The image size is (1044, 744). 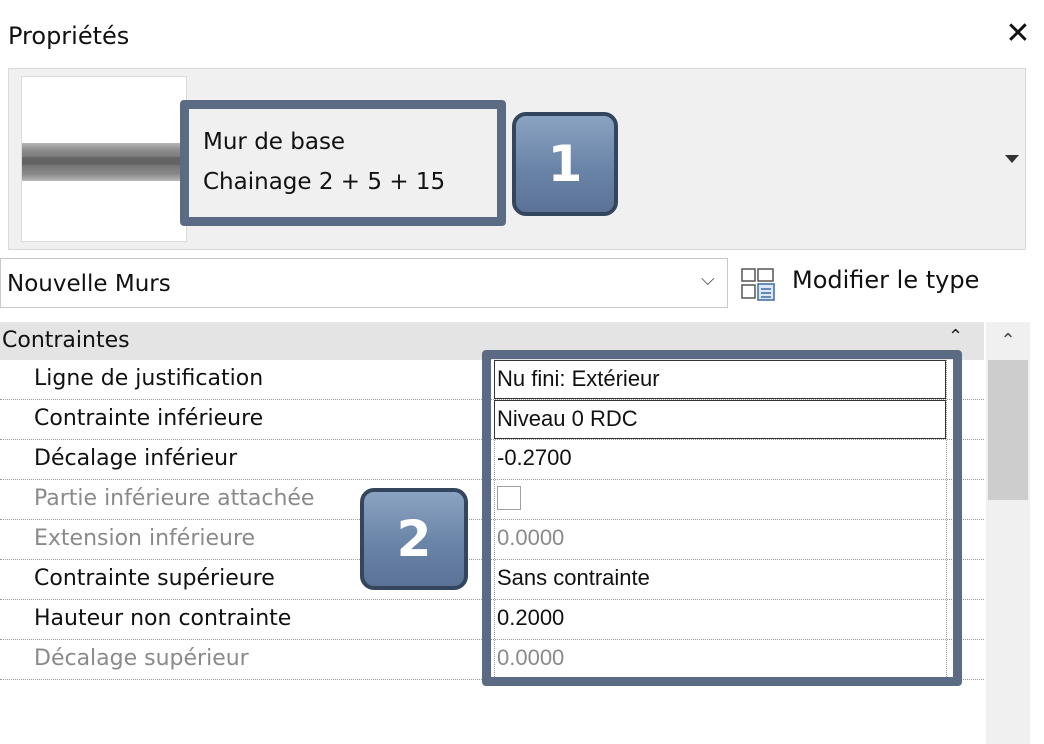 What do you see at coordinates (1018, 34) in the screenshot?
I see `close-icon: ✕` at bounding box center [1018, 34].